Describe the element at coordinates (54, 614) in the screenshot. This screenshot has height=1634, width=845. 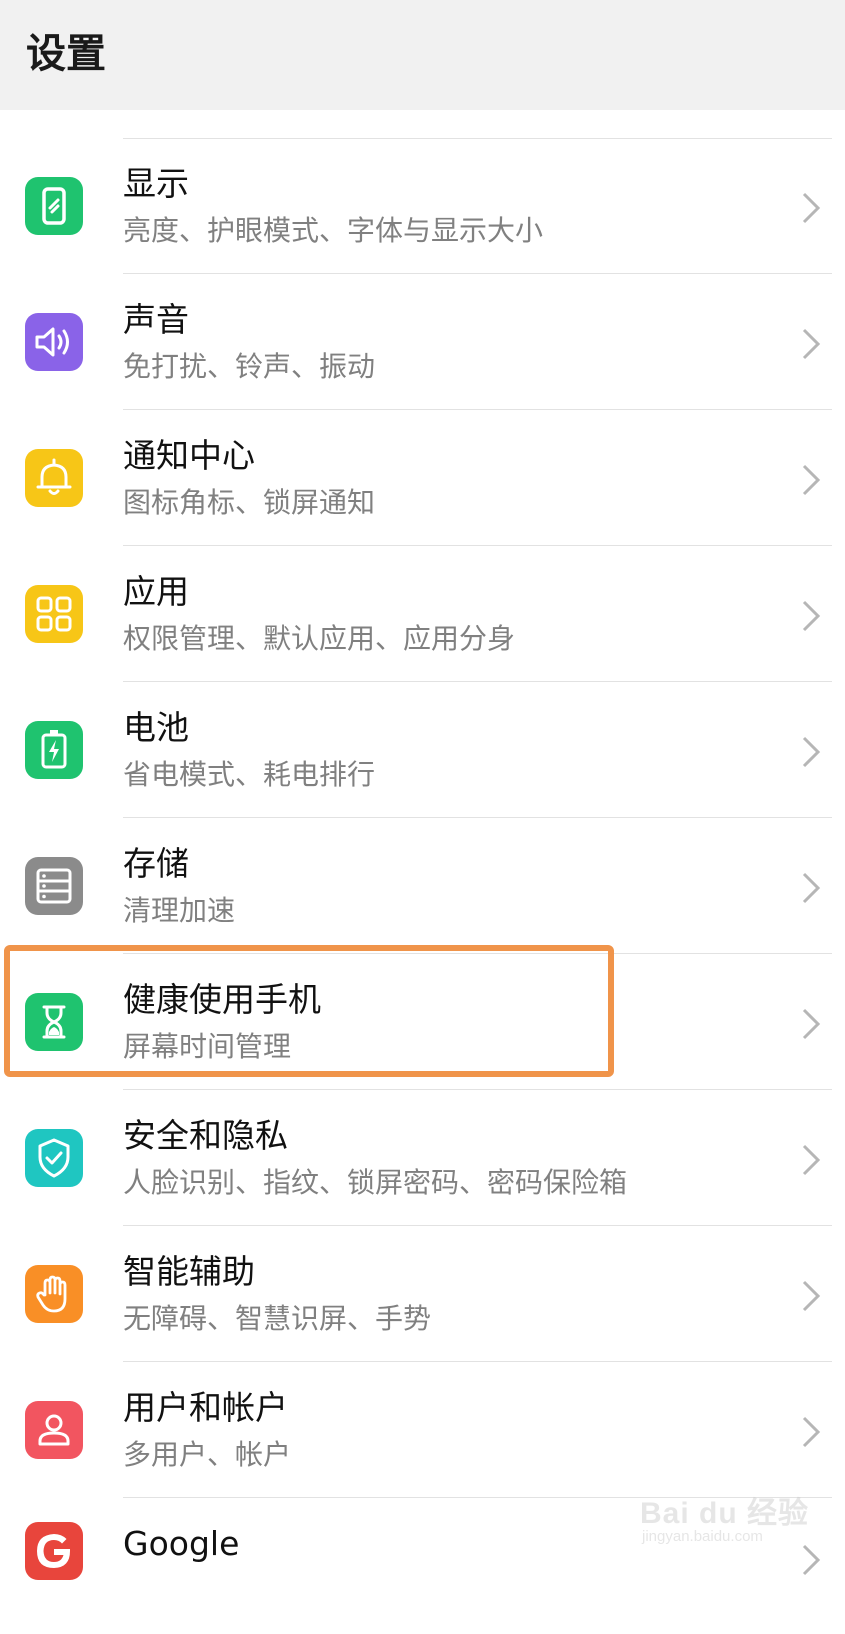
I see `apps-grid-icon` at that location.